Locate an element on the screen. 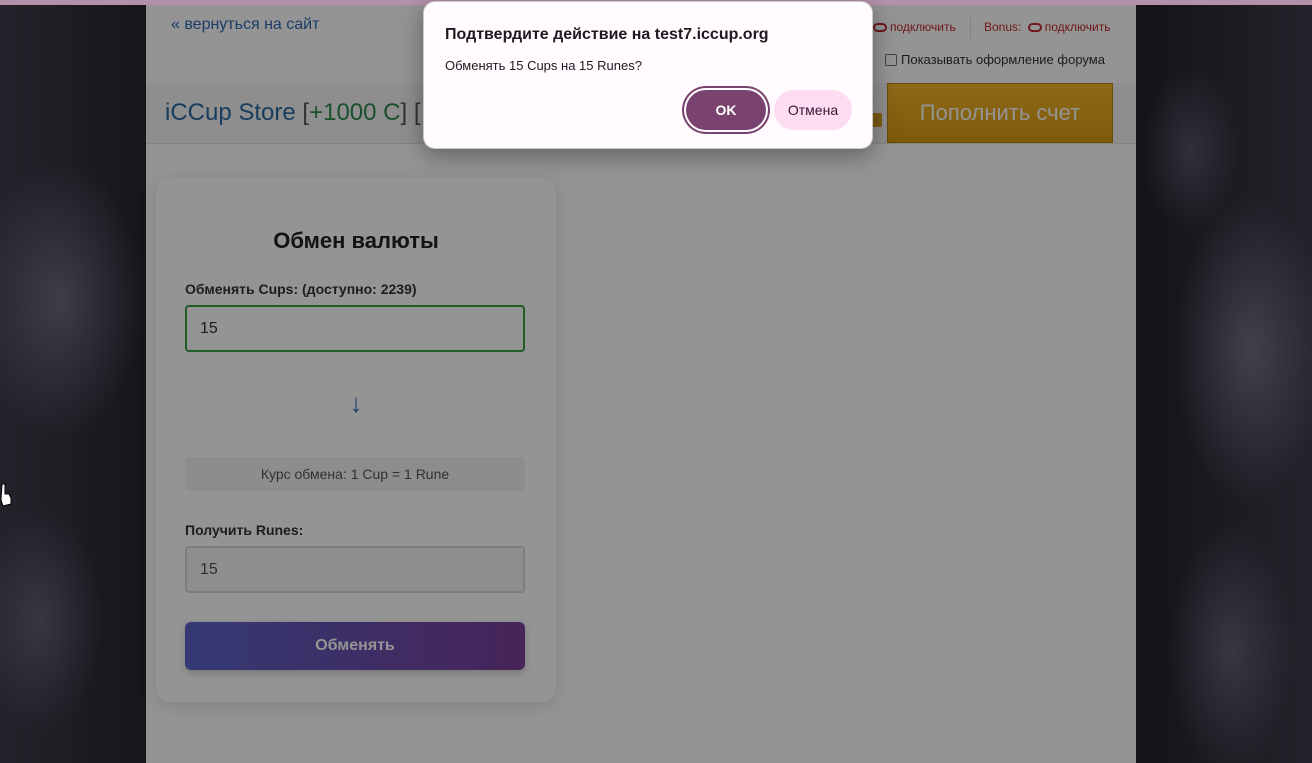 This screenshot has height=763, width=1312. ok-button: OK is located at coordinates (726, 110).